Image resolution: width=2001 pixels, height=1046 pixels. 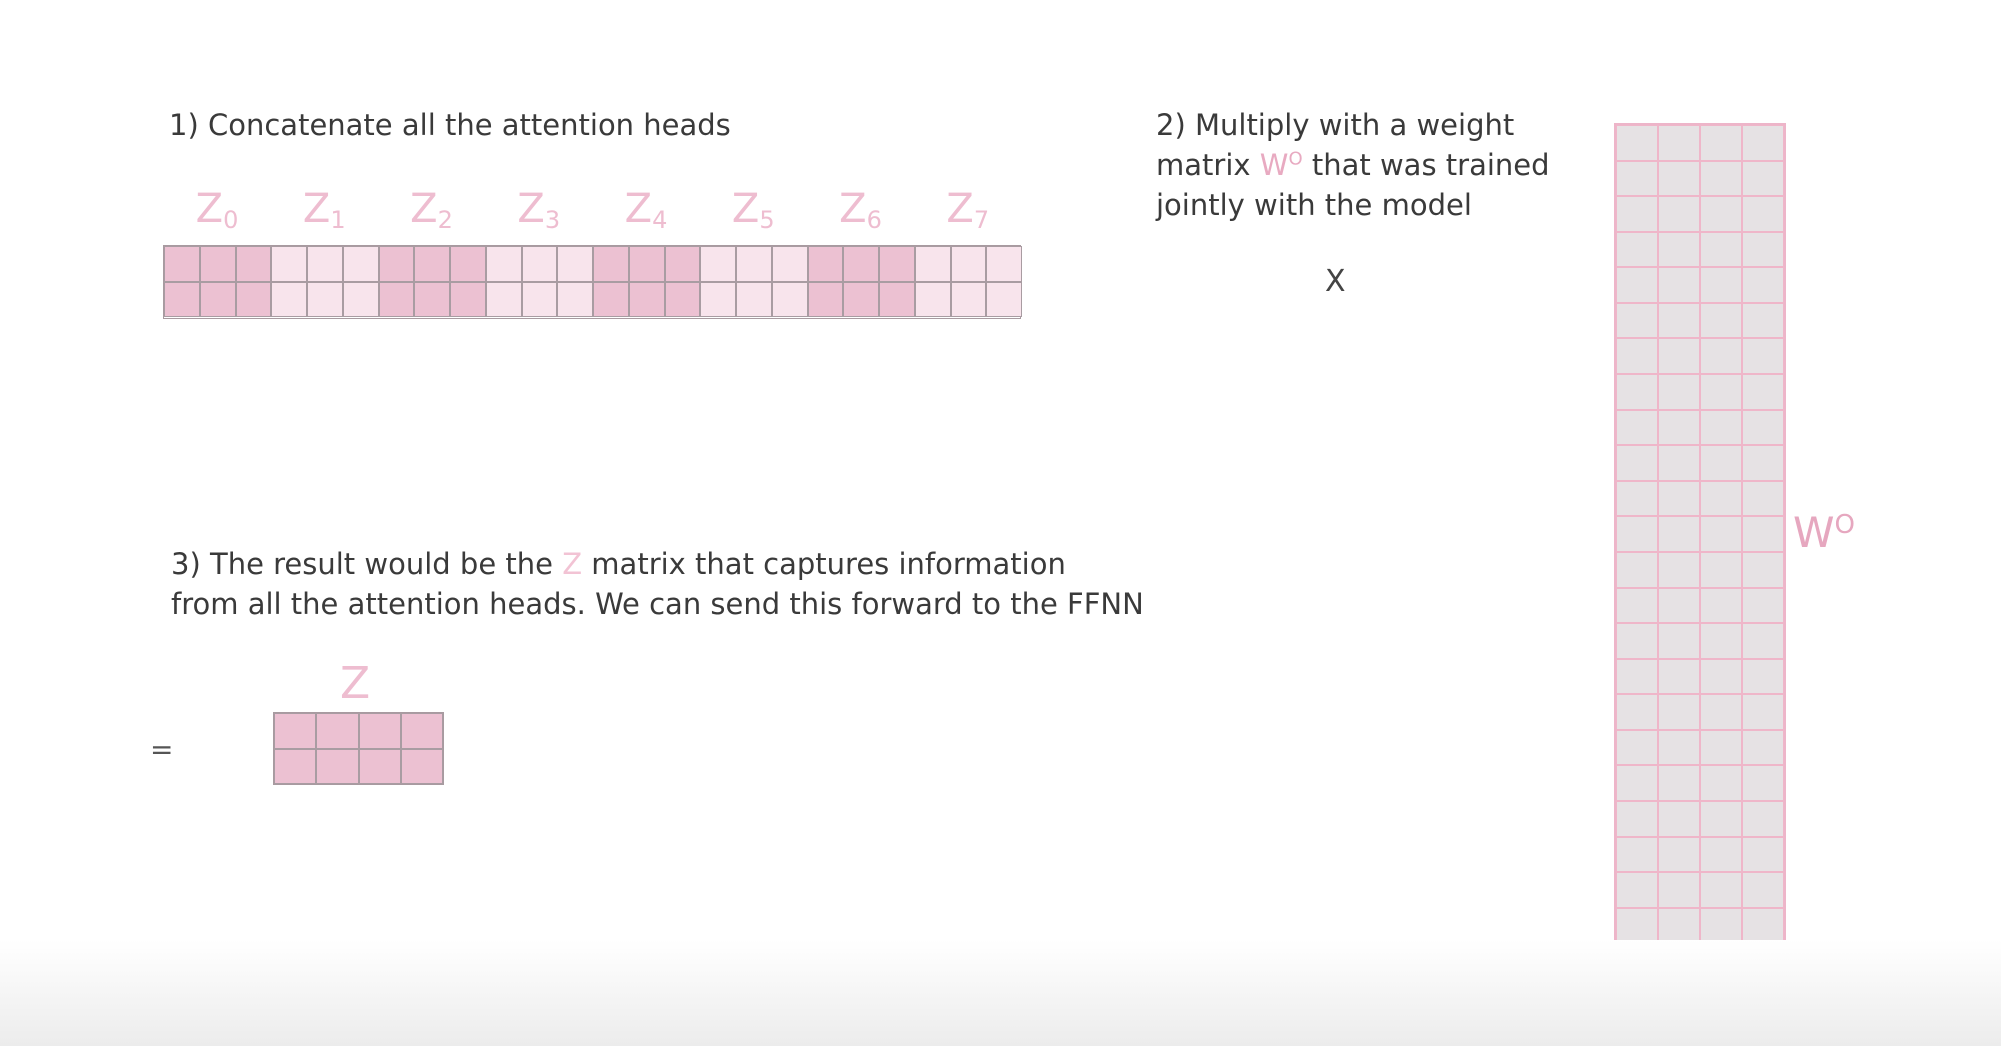 What do you see at coordinates (1335, 125) in the screenshot?
I see `step2-line1: 2) Multiply with a weight` at bounding box center [1335, 125].